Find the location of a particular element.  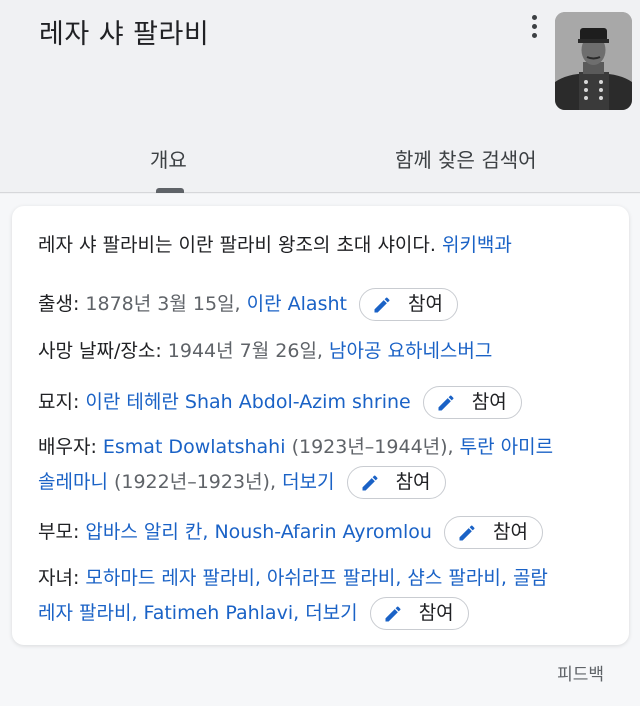

fact-label-spouse: 배우자: is located at coordinates (67, 447).